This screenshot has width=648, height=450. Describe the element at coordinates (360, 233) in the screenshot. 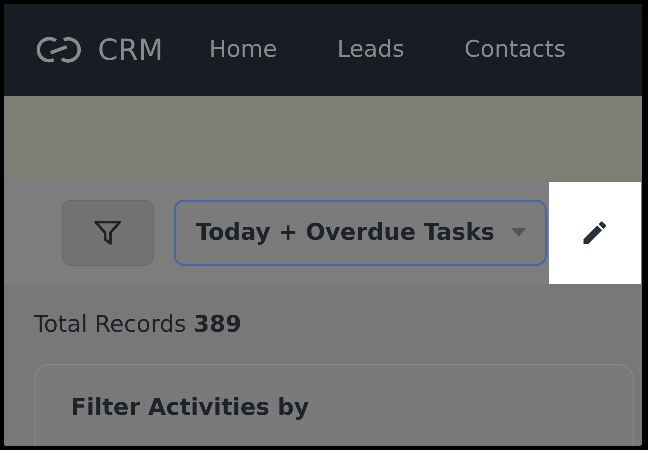

I see `view-dropdown: Today + Overdue Tasks` at that location.